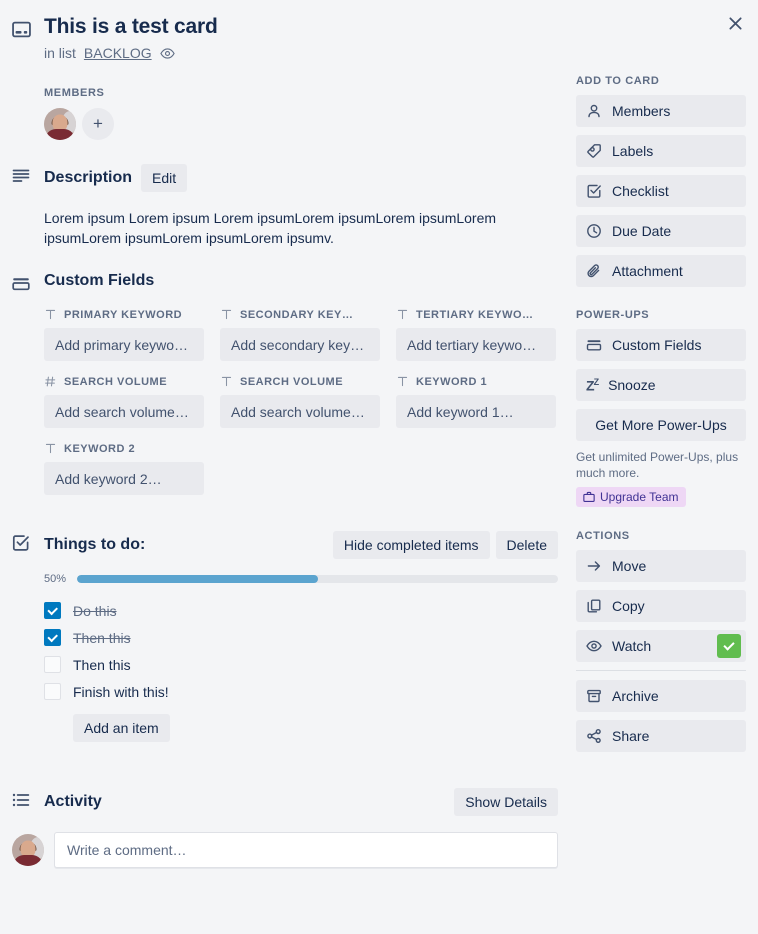 Image resolution: width=758 pixels, height=934 pixels. I want to click on description-edit-button: Edit, so click(164, 178).